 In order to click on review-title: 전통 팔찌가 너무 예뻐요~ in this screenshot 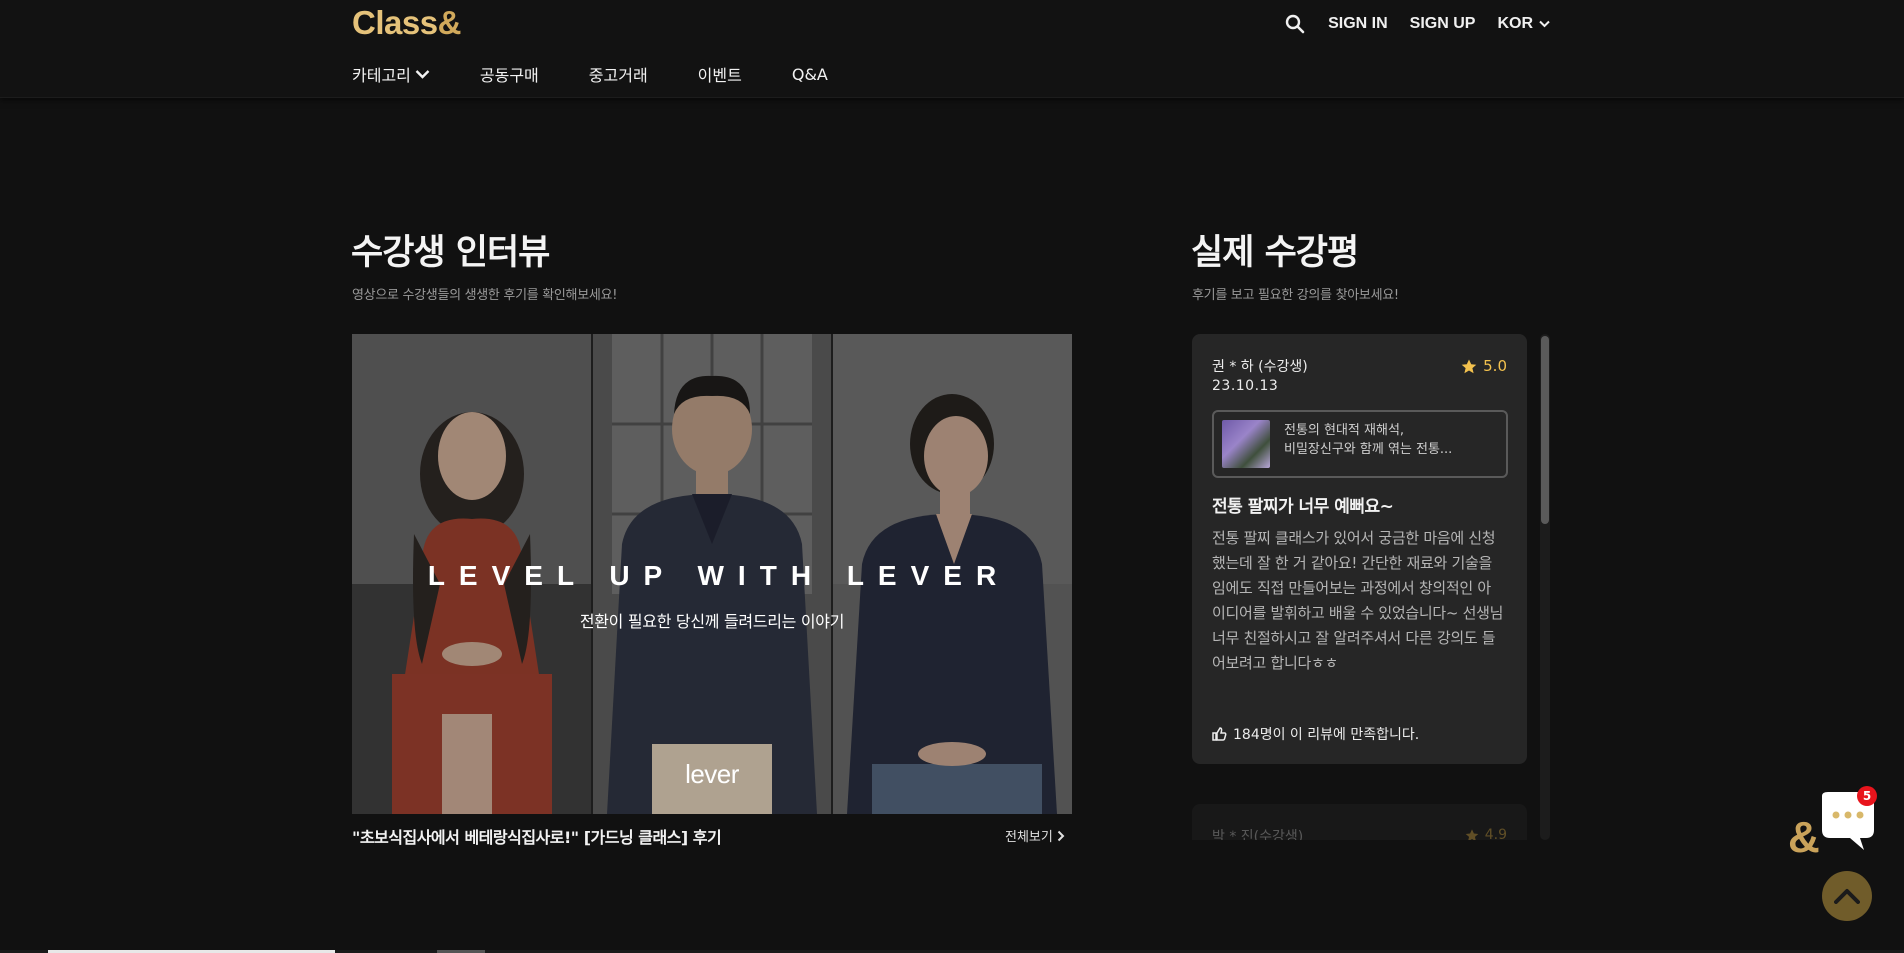, I will do `click(1303, 507)`.